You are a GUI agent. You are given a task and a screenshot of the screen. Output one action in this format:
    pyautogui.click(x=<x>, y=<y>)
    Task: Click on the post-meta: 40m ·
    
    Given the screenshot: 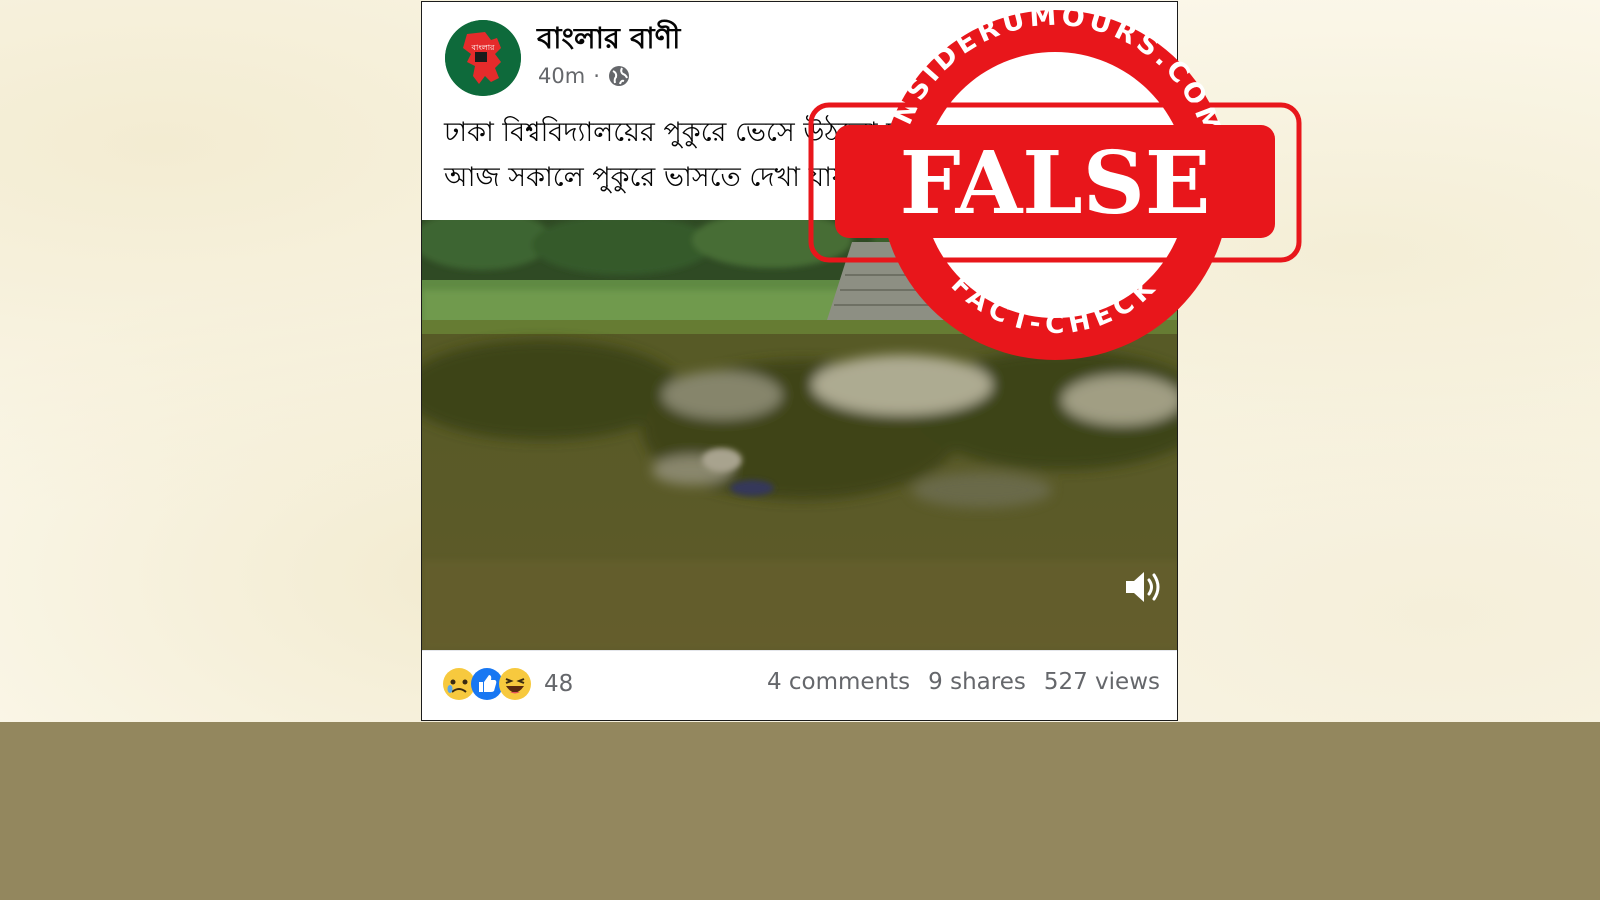 What is the action you would take?
    pyautogui.click(x=584, y=76)
    